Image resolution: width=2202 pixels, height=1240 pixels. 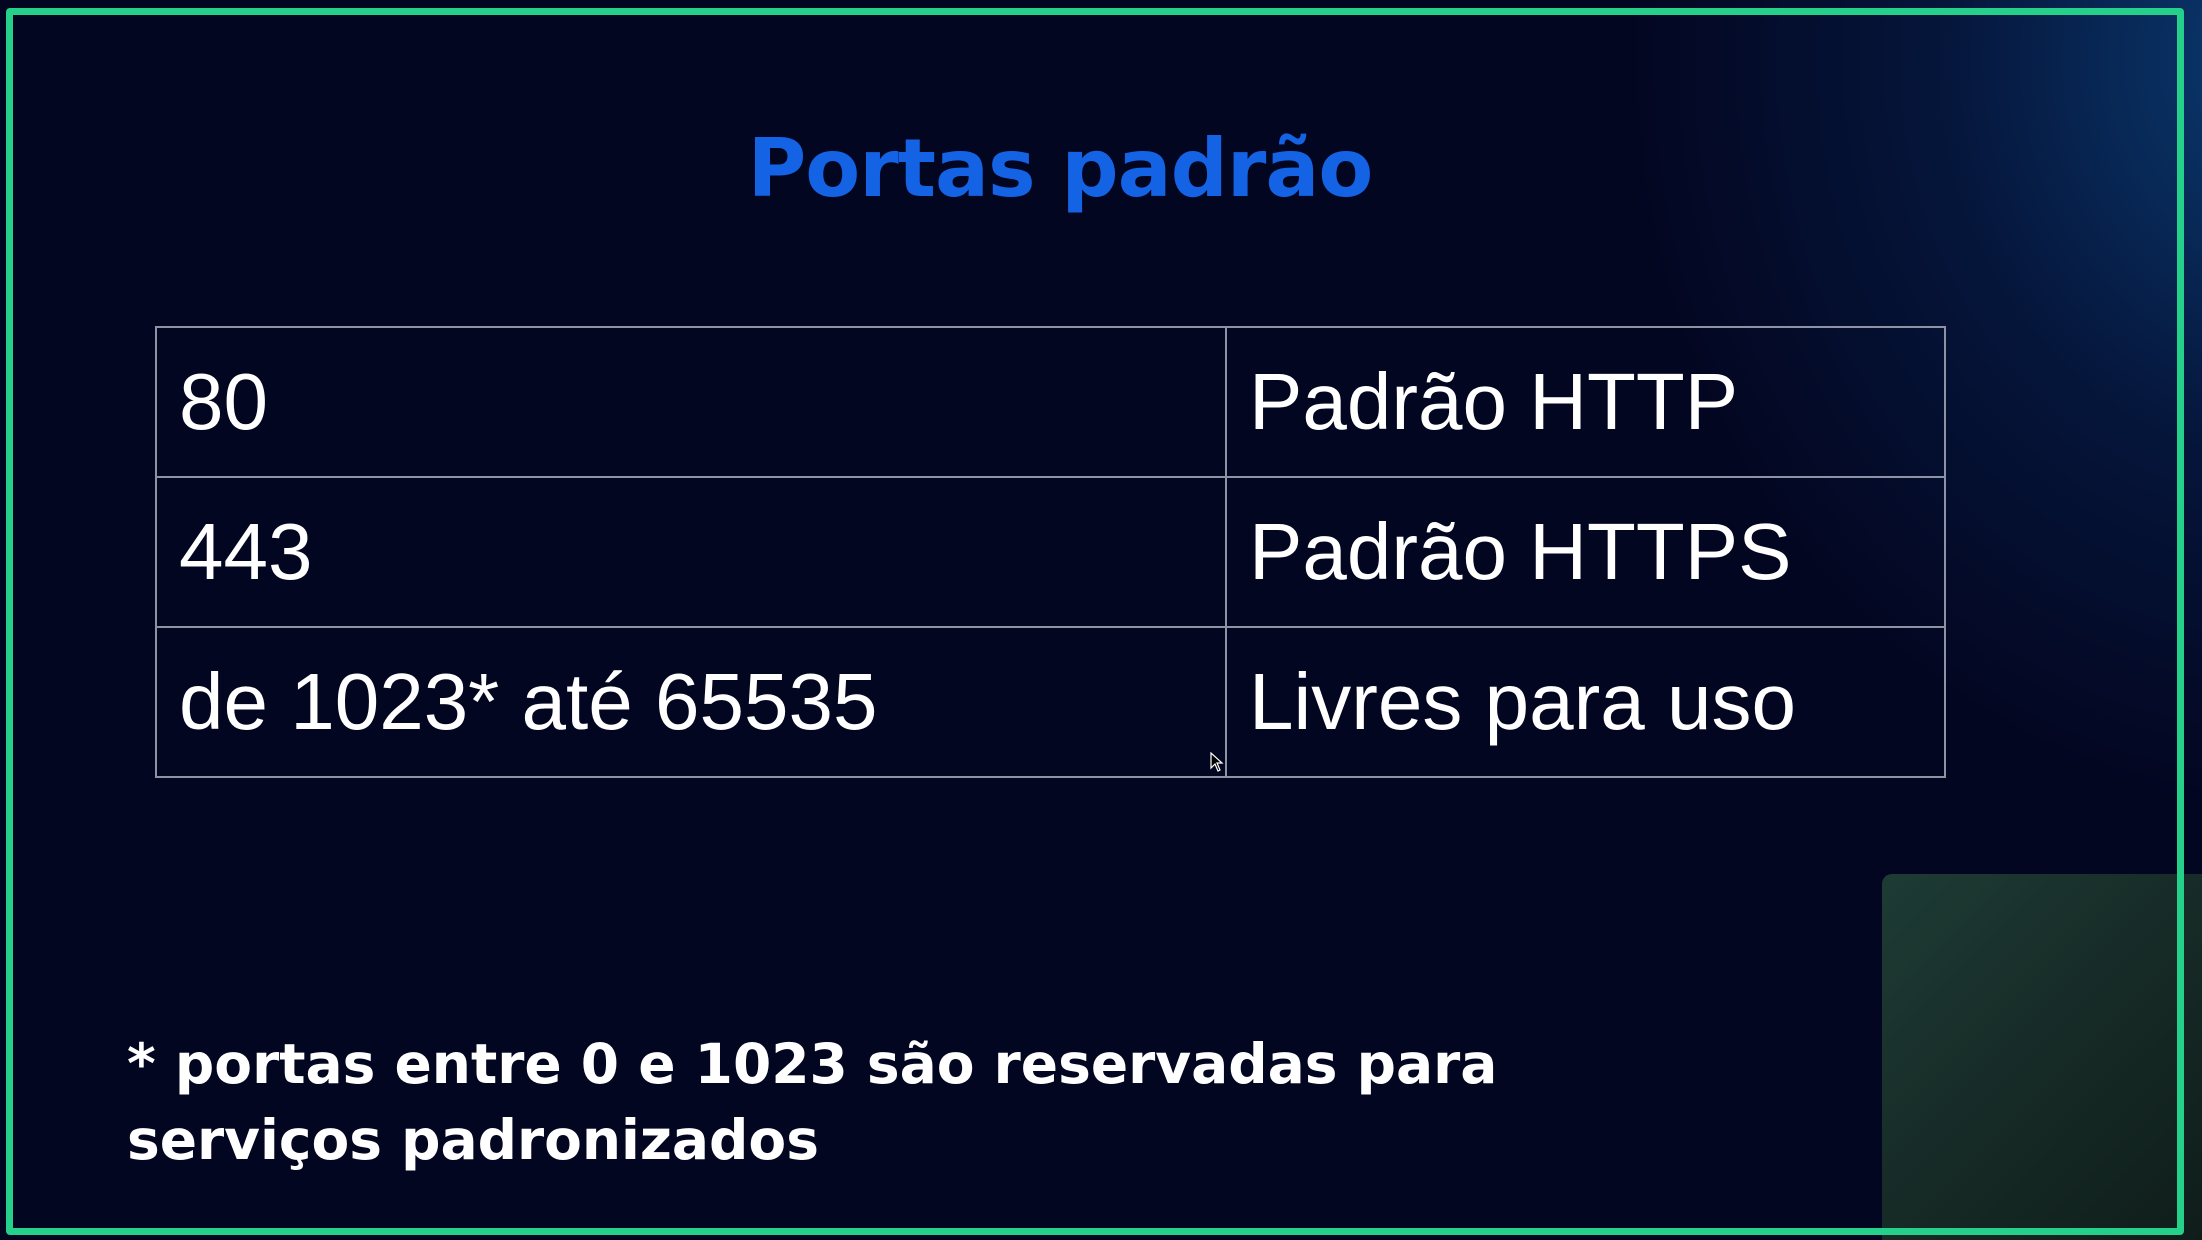 I want to click on description-cell: Livres para uso, so click(x=1585, y=702).